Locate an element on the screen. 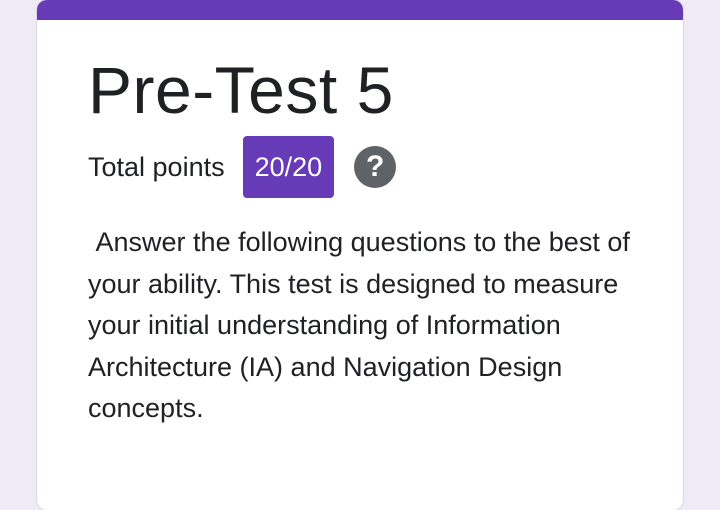 The image size is (720, 510). score-badge: 20/20 is located at coordinates (288, 167).